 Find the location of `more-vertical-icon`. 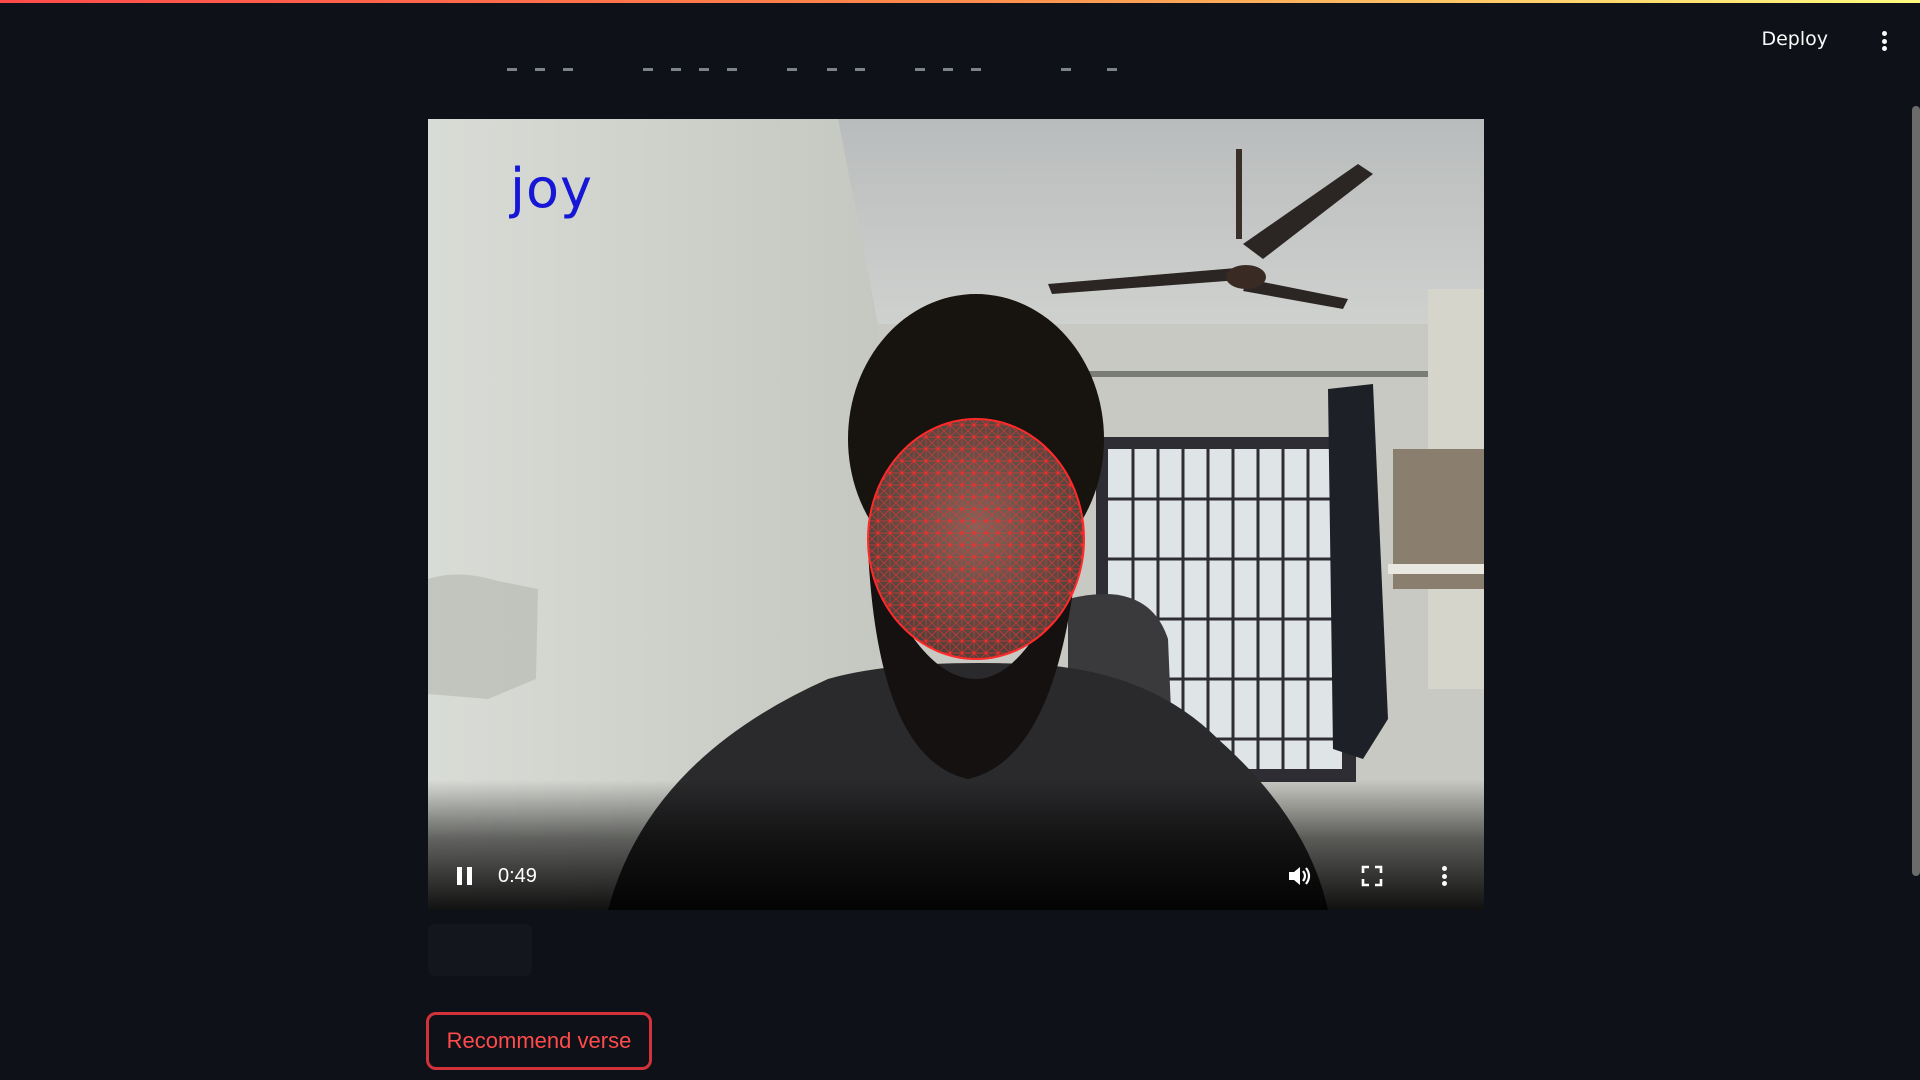

more-vertical-icon is located at coordinates (1444, 876).